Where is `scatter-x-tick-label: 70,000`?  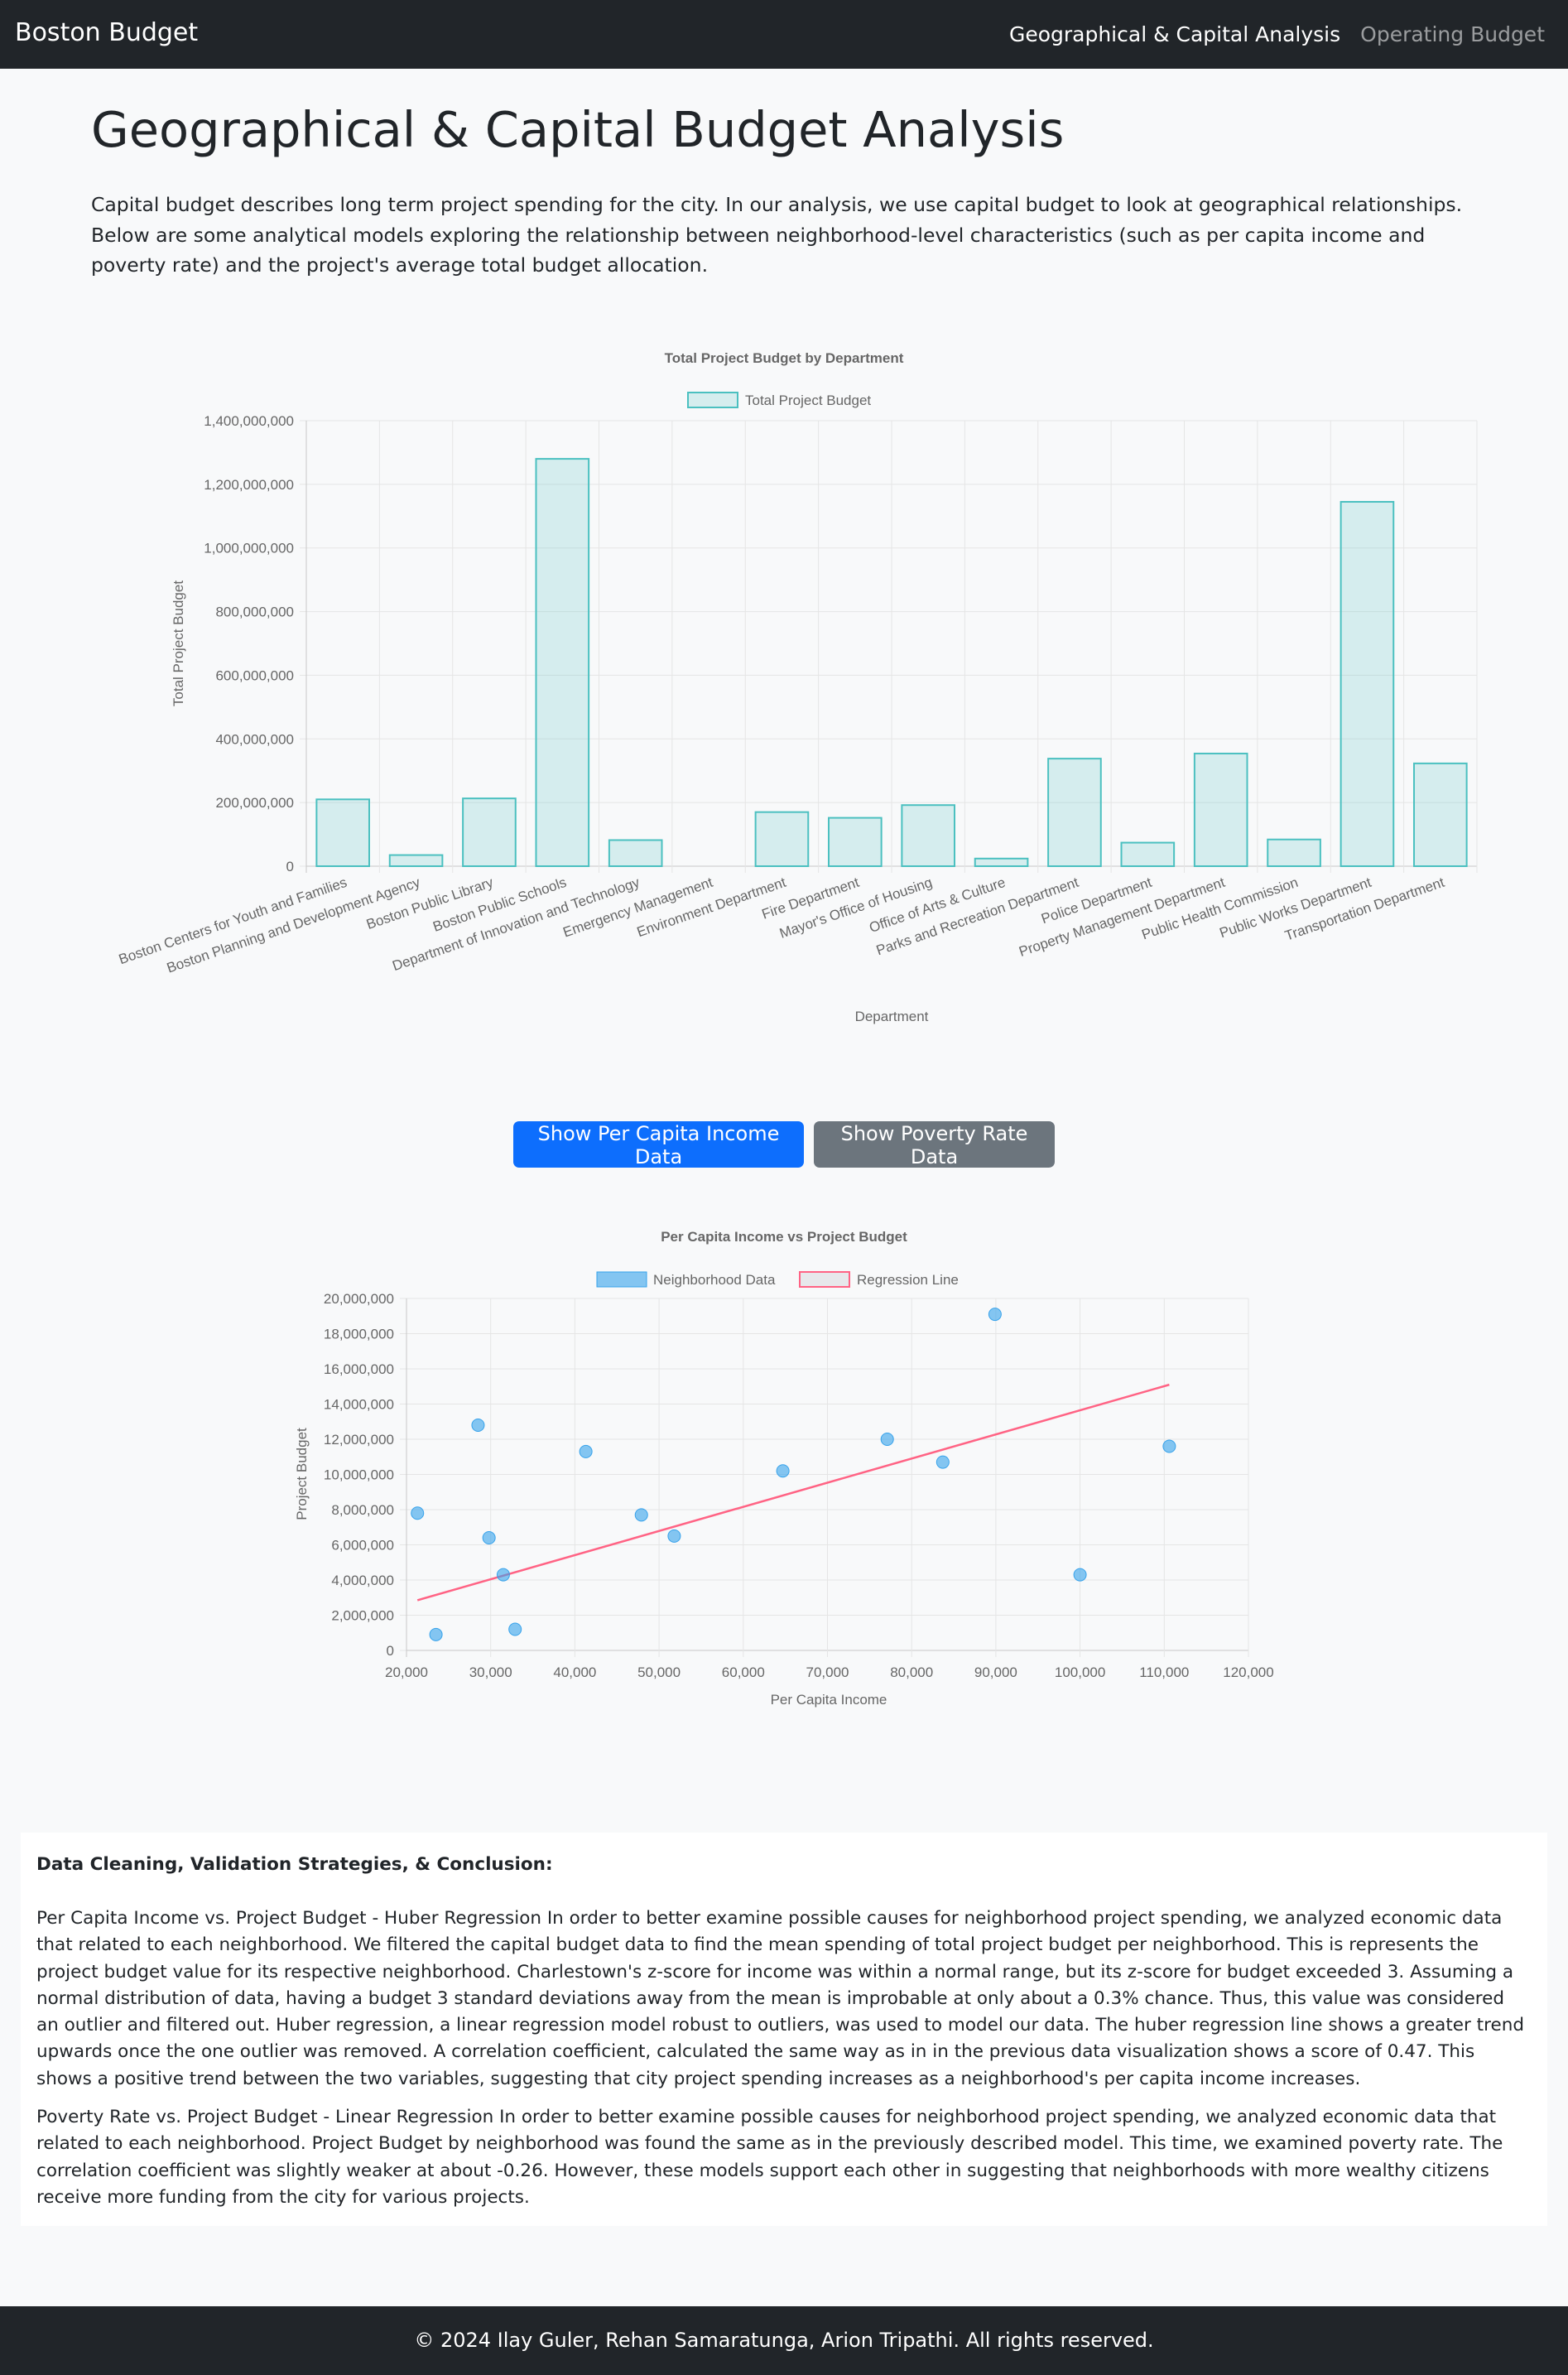 scatter-x-tick-label: 70,000 is located at coordinates (827, 1672).